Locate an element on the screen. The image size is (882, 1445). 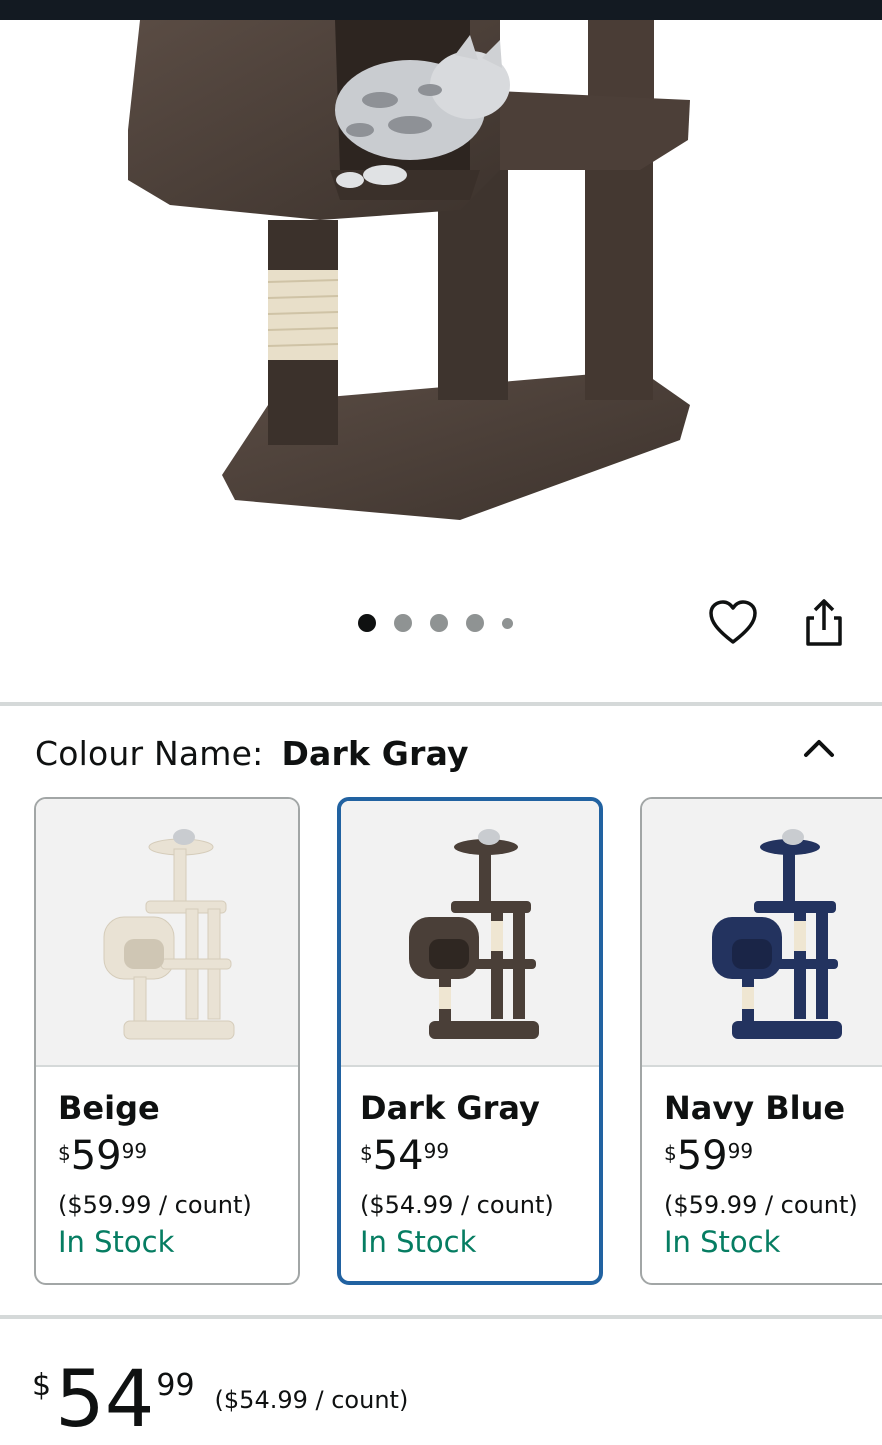
wishlist-button is located at coordinates (733, 623).